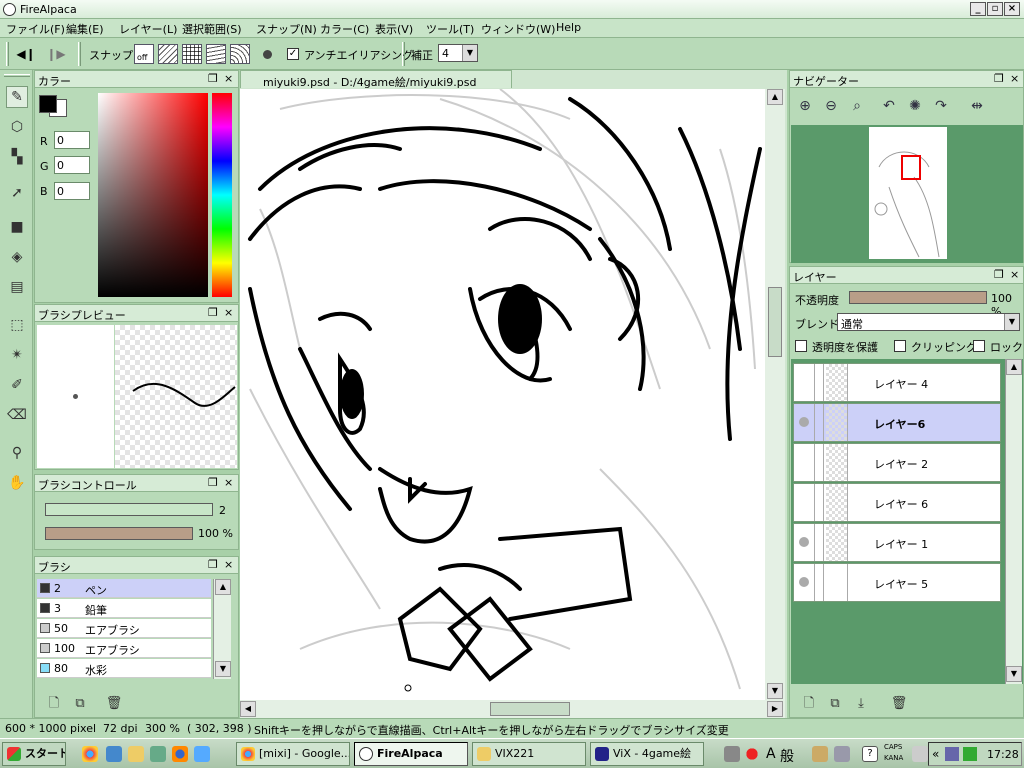  I want to click on app-icon, so click(158, 754).